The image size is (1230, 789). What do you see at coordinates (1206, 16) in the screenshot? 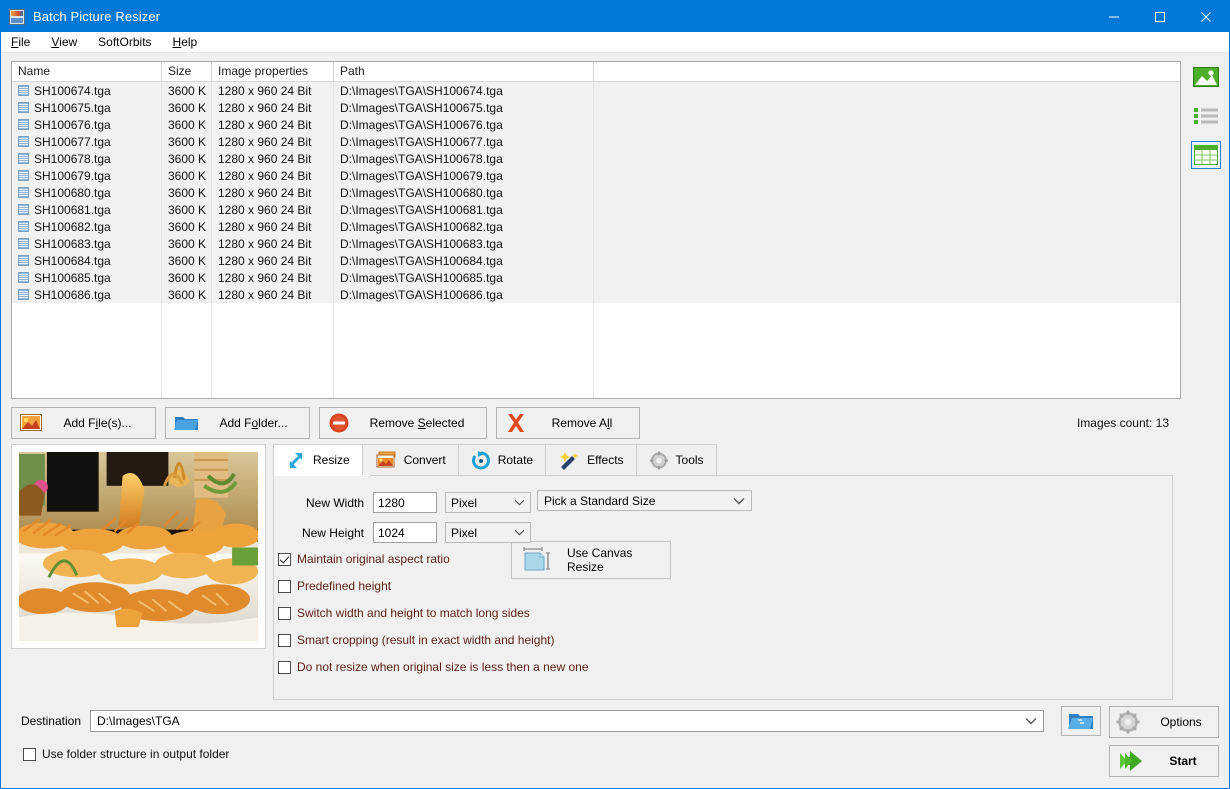
I see `close-button` at bounding box center [1206, 16].